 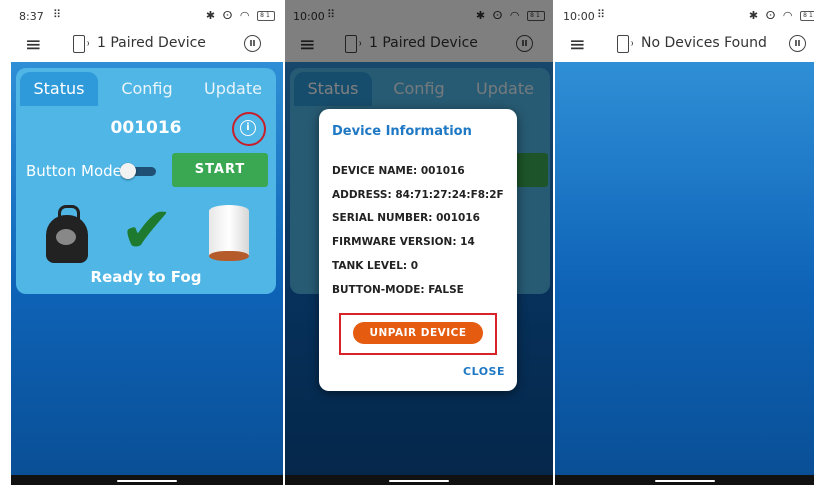 I want to click on status-time: 8:37, so click(x=31, y=16).